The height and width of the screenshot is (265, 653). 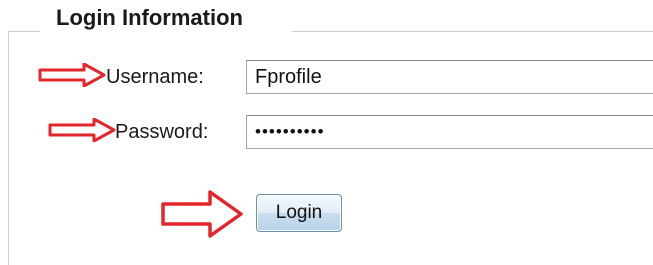 What do you see at coordinates (472, 31) in the screenshot?
I see `fieldset-border-top-right` at bounding box center [472, 31].